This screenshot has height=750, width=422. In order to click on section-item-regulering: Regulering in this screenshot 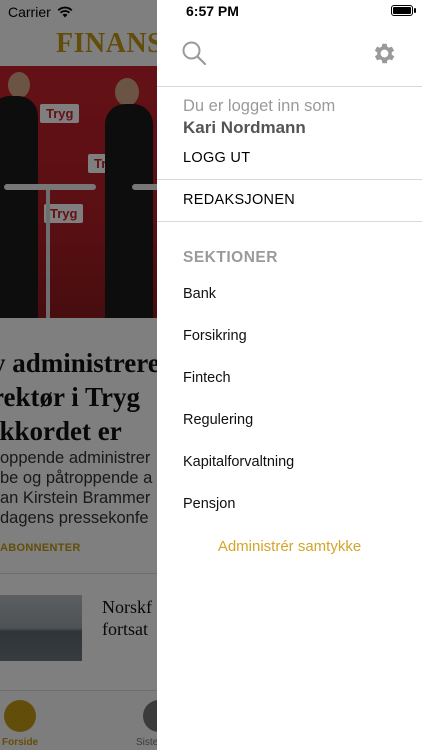, I will do `click(218, 420)`.